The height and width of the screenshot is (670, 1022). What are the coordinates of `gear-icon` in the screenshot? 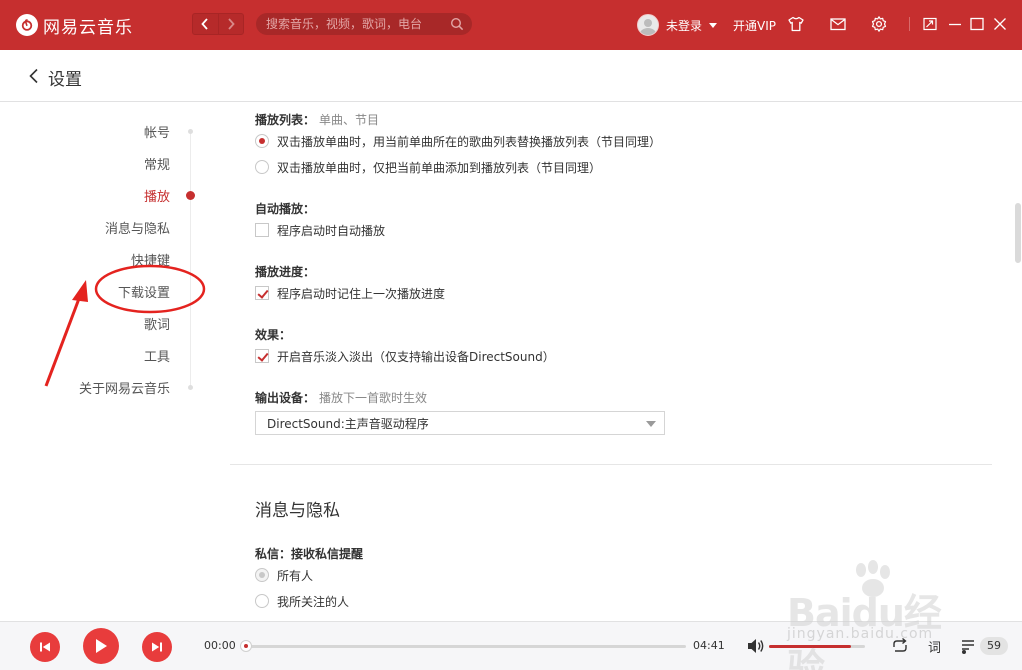 It's located at (879, 24).